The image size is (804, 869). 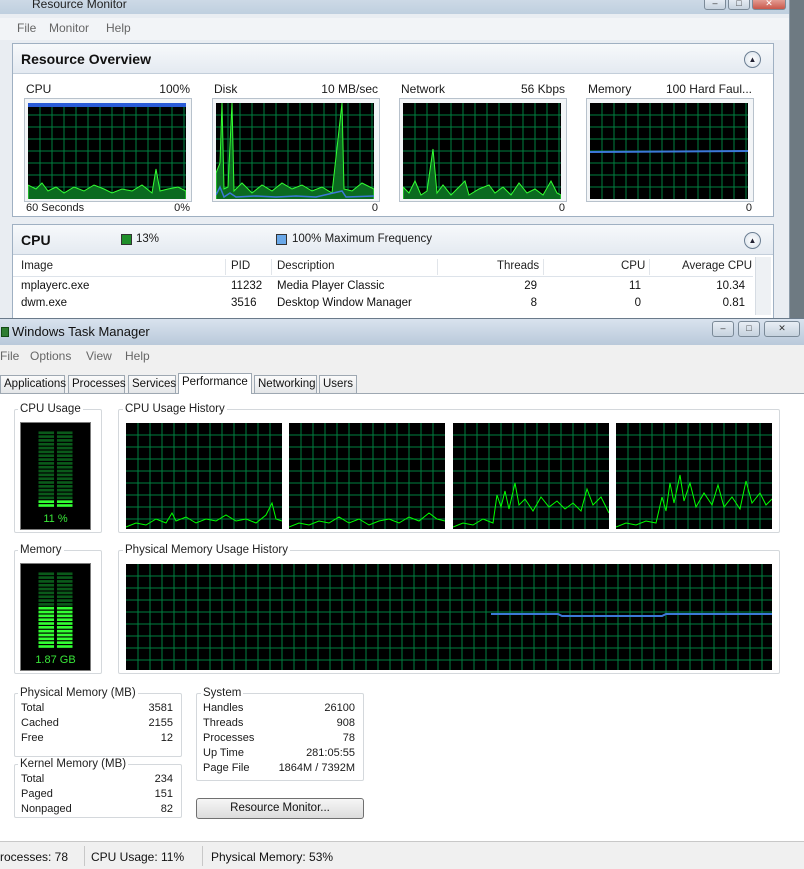 What do you see at coordinates (752, 59) in the screenshot?
I see `collapse-overview-button: ▲` at bounding box center [752, 59].